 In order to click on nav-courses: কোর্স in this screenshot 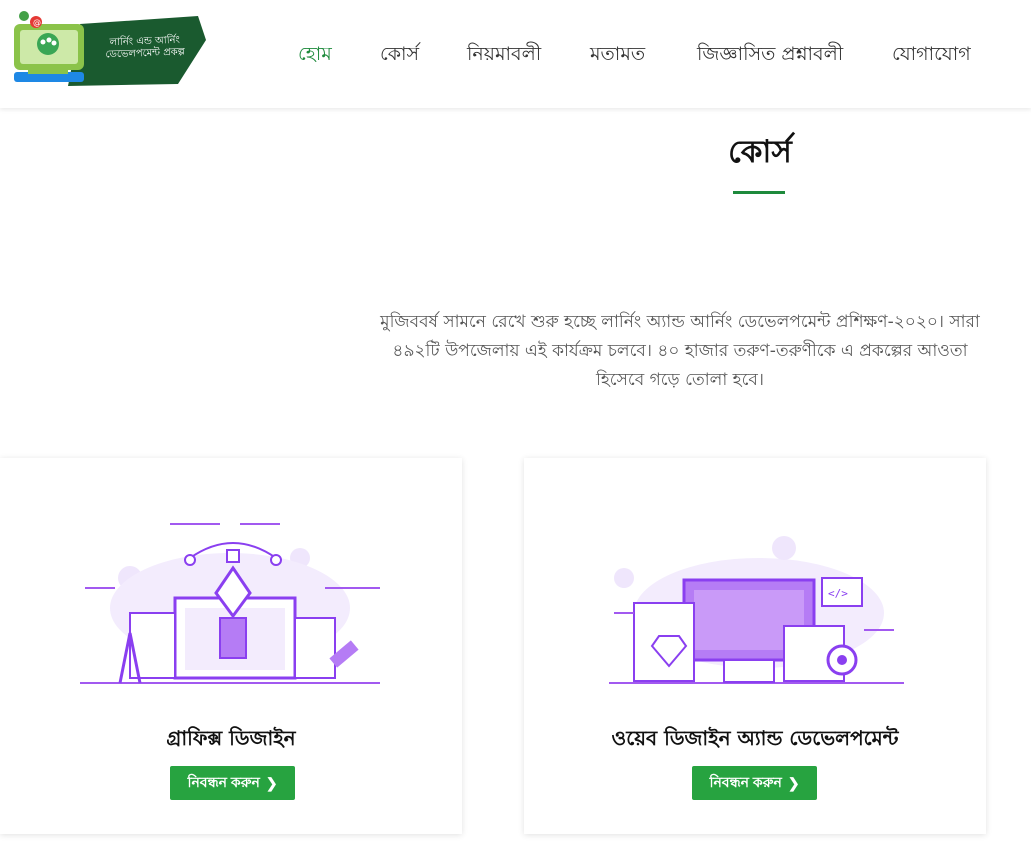, I will do `click(399, 56)`.